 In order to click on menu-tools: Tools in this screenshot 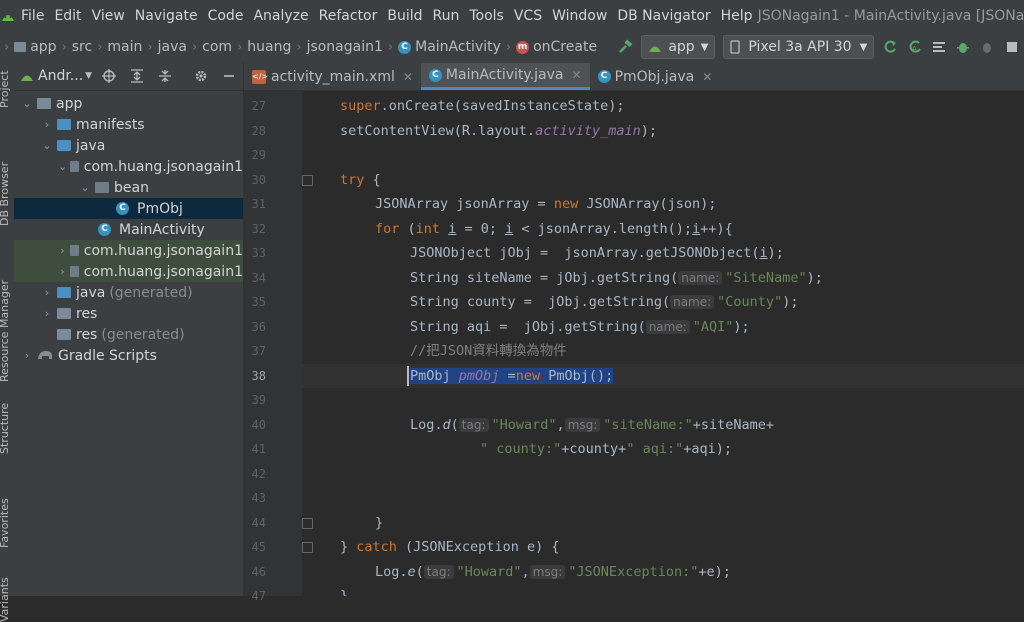, I will do `click(486, 16)`.